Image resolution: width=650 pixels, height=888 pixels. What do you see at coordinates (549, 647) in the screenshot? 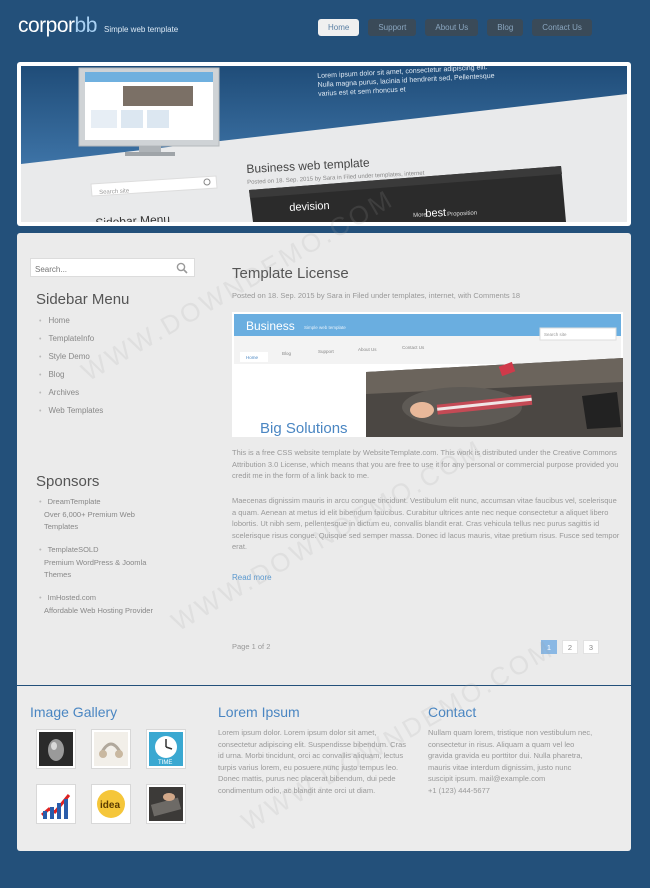
I see `page-button-1: 1` at bounding box center [549, 647].